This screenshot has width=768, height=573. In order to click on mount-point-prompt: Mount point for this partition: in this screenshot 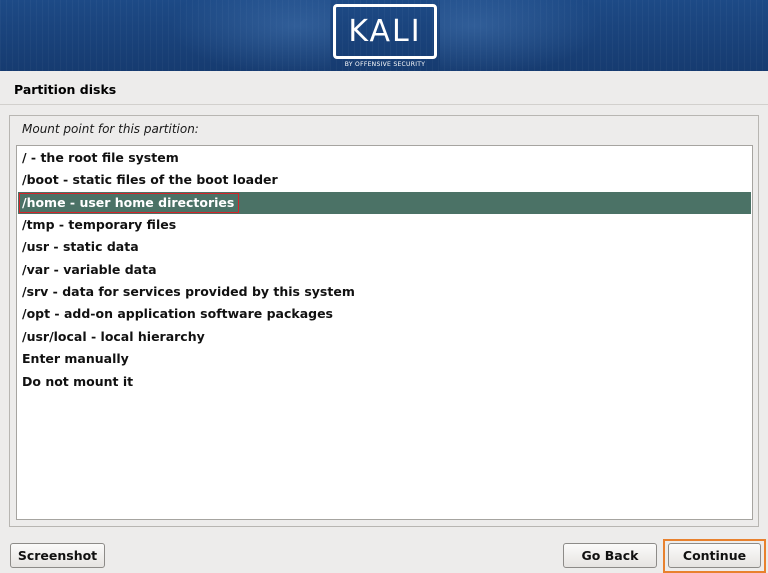, I will do `click(110, 129)`.